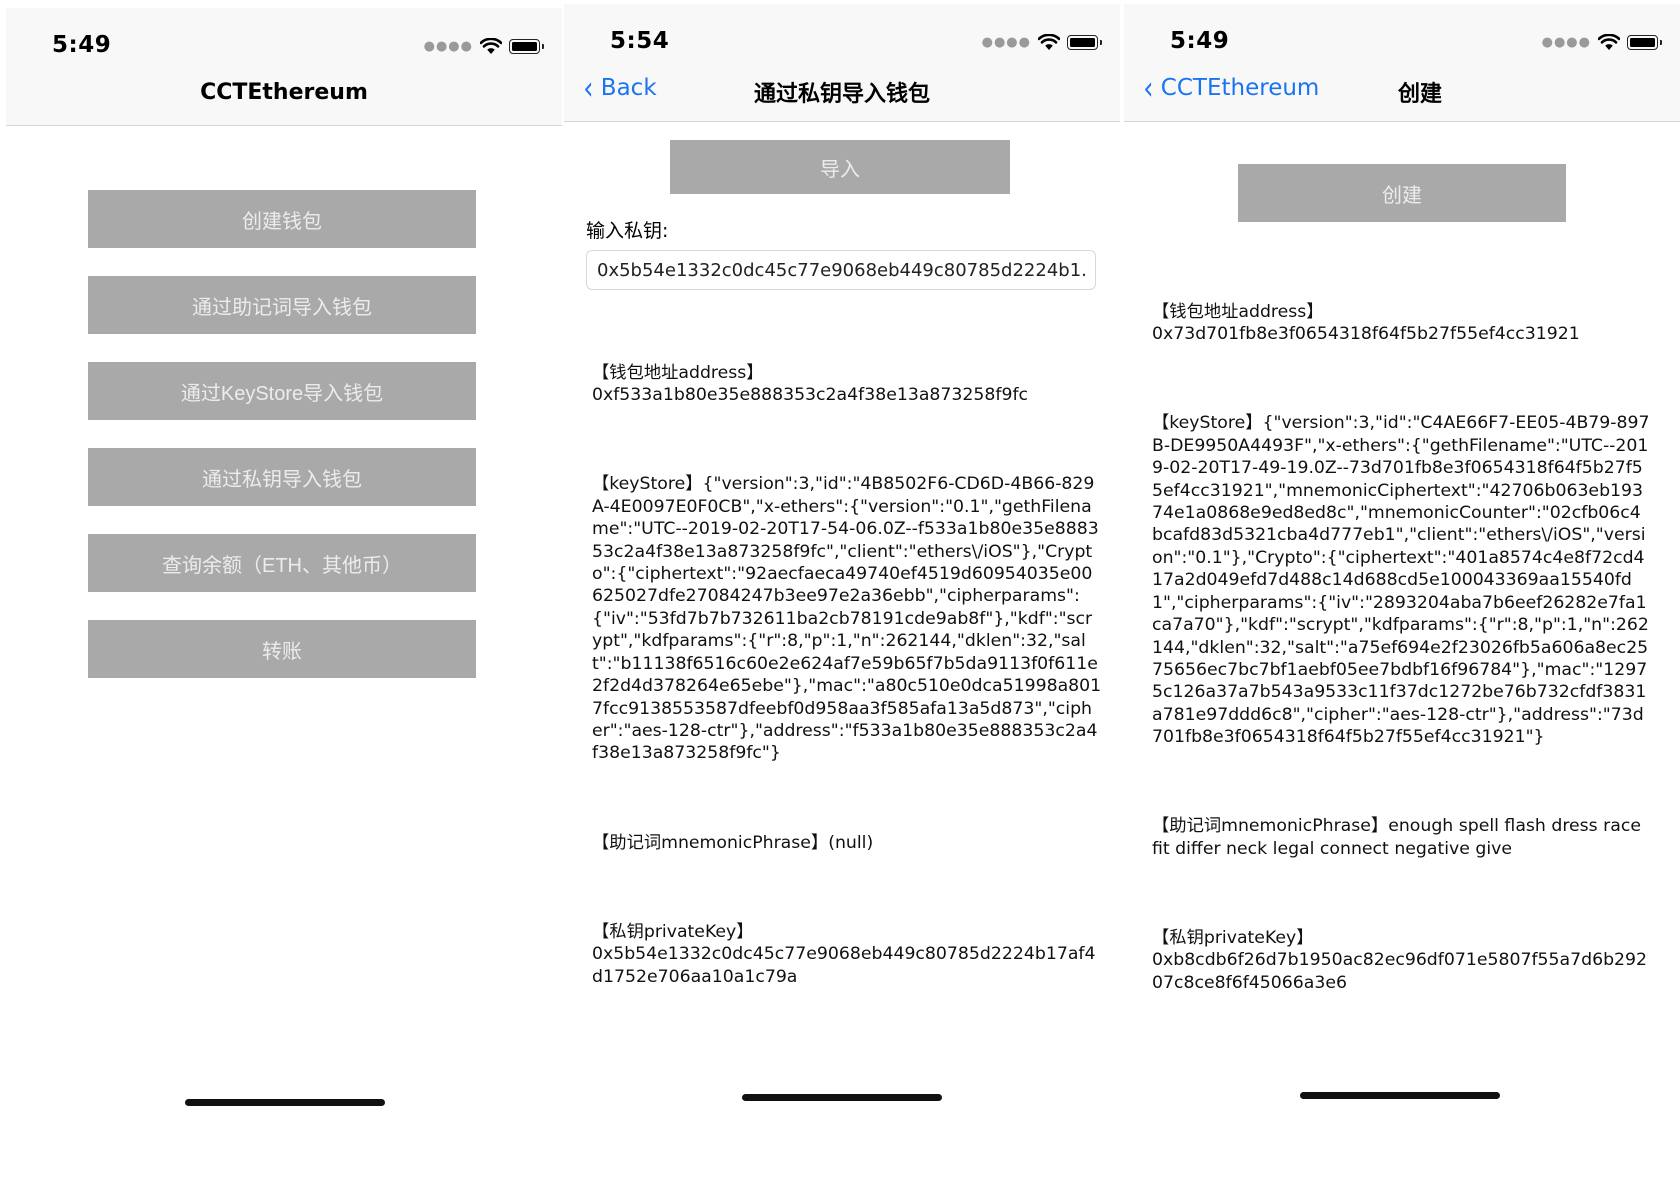  I want to click on private-key-input-label: 输入私钥:, so click(627, 231).